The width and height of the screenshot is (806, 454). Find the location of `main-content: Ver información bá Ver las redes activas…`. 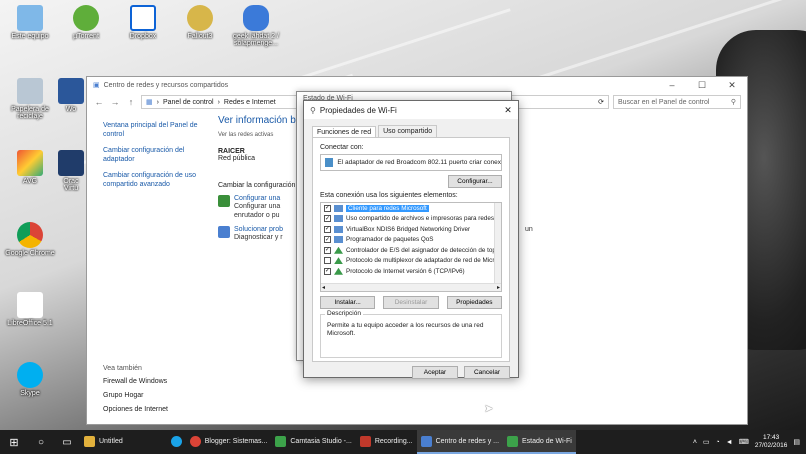

main-content: Ver información bá Ver las redes activas… is located at coordinates (263, 181).